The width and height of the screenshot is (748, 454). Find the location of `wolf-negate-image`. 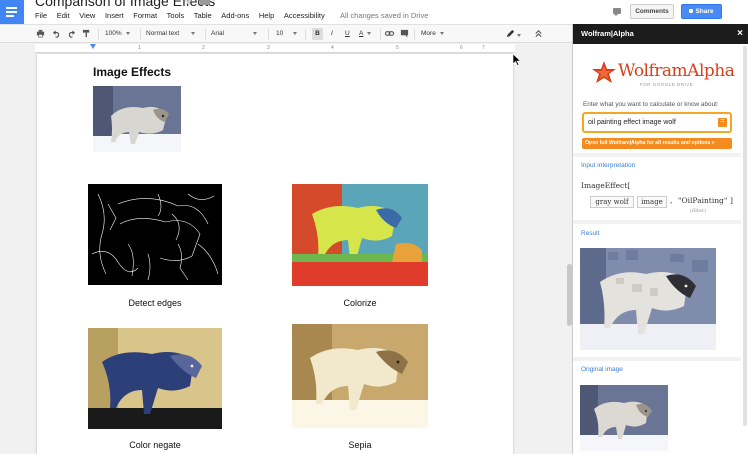

wolf-negate-image is located at coordinates (155, 378).